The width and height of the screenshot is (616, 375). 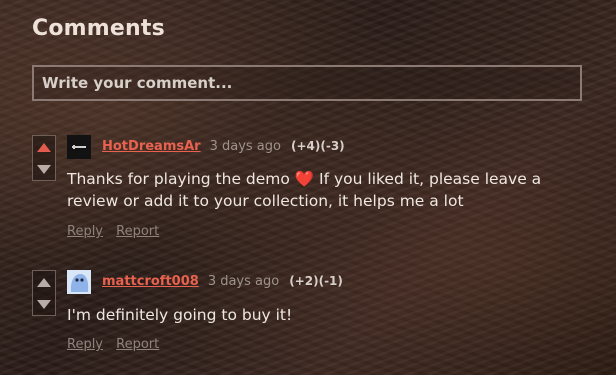 I want to click on comment-meta: mattcroft008 3 days ago (+2)(-1), so click(x=222, y=281).